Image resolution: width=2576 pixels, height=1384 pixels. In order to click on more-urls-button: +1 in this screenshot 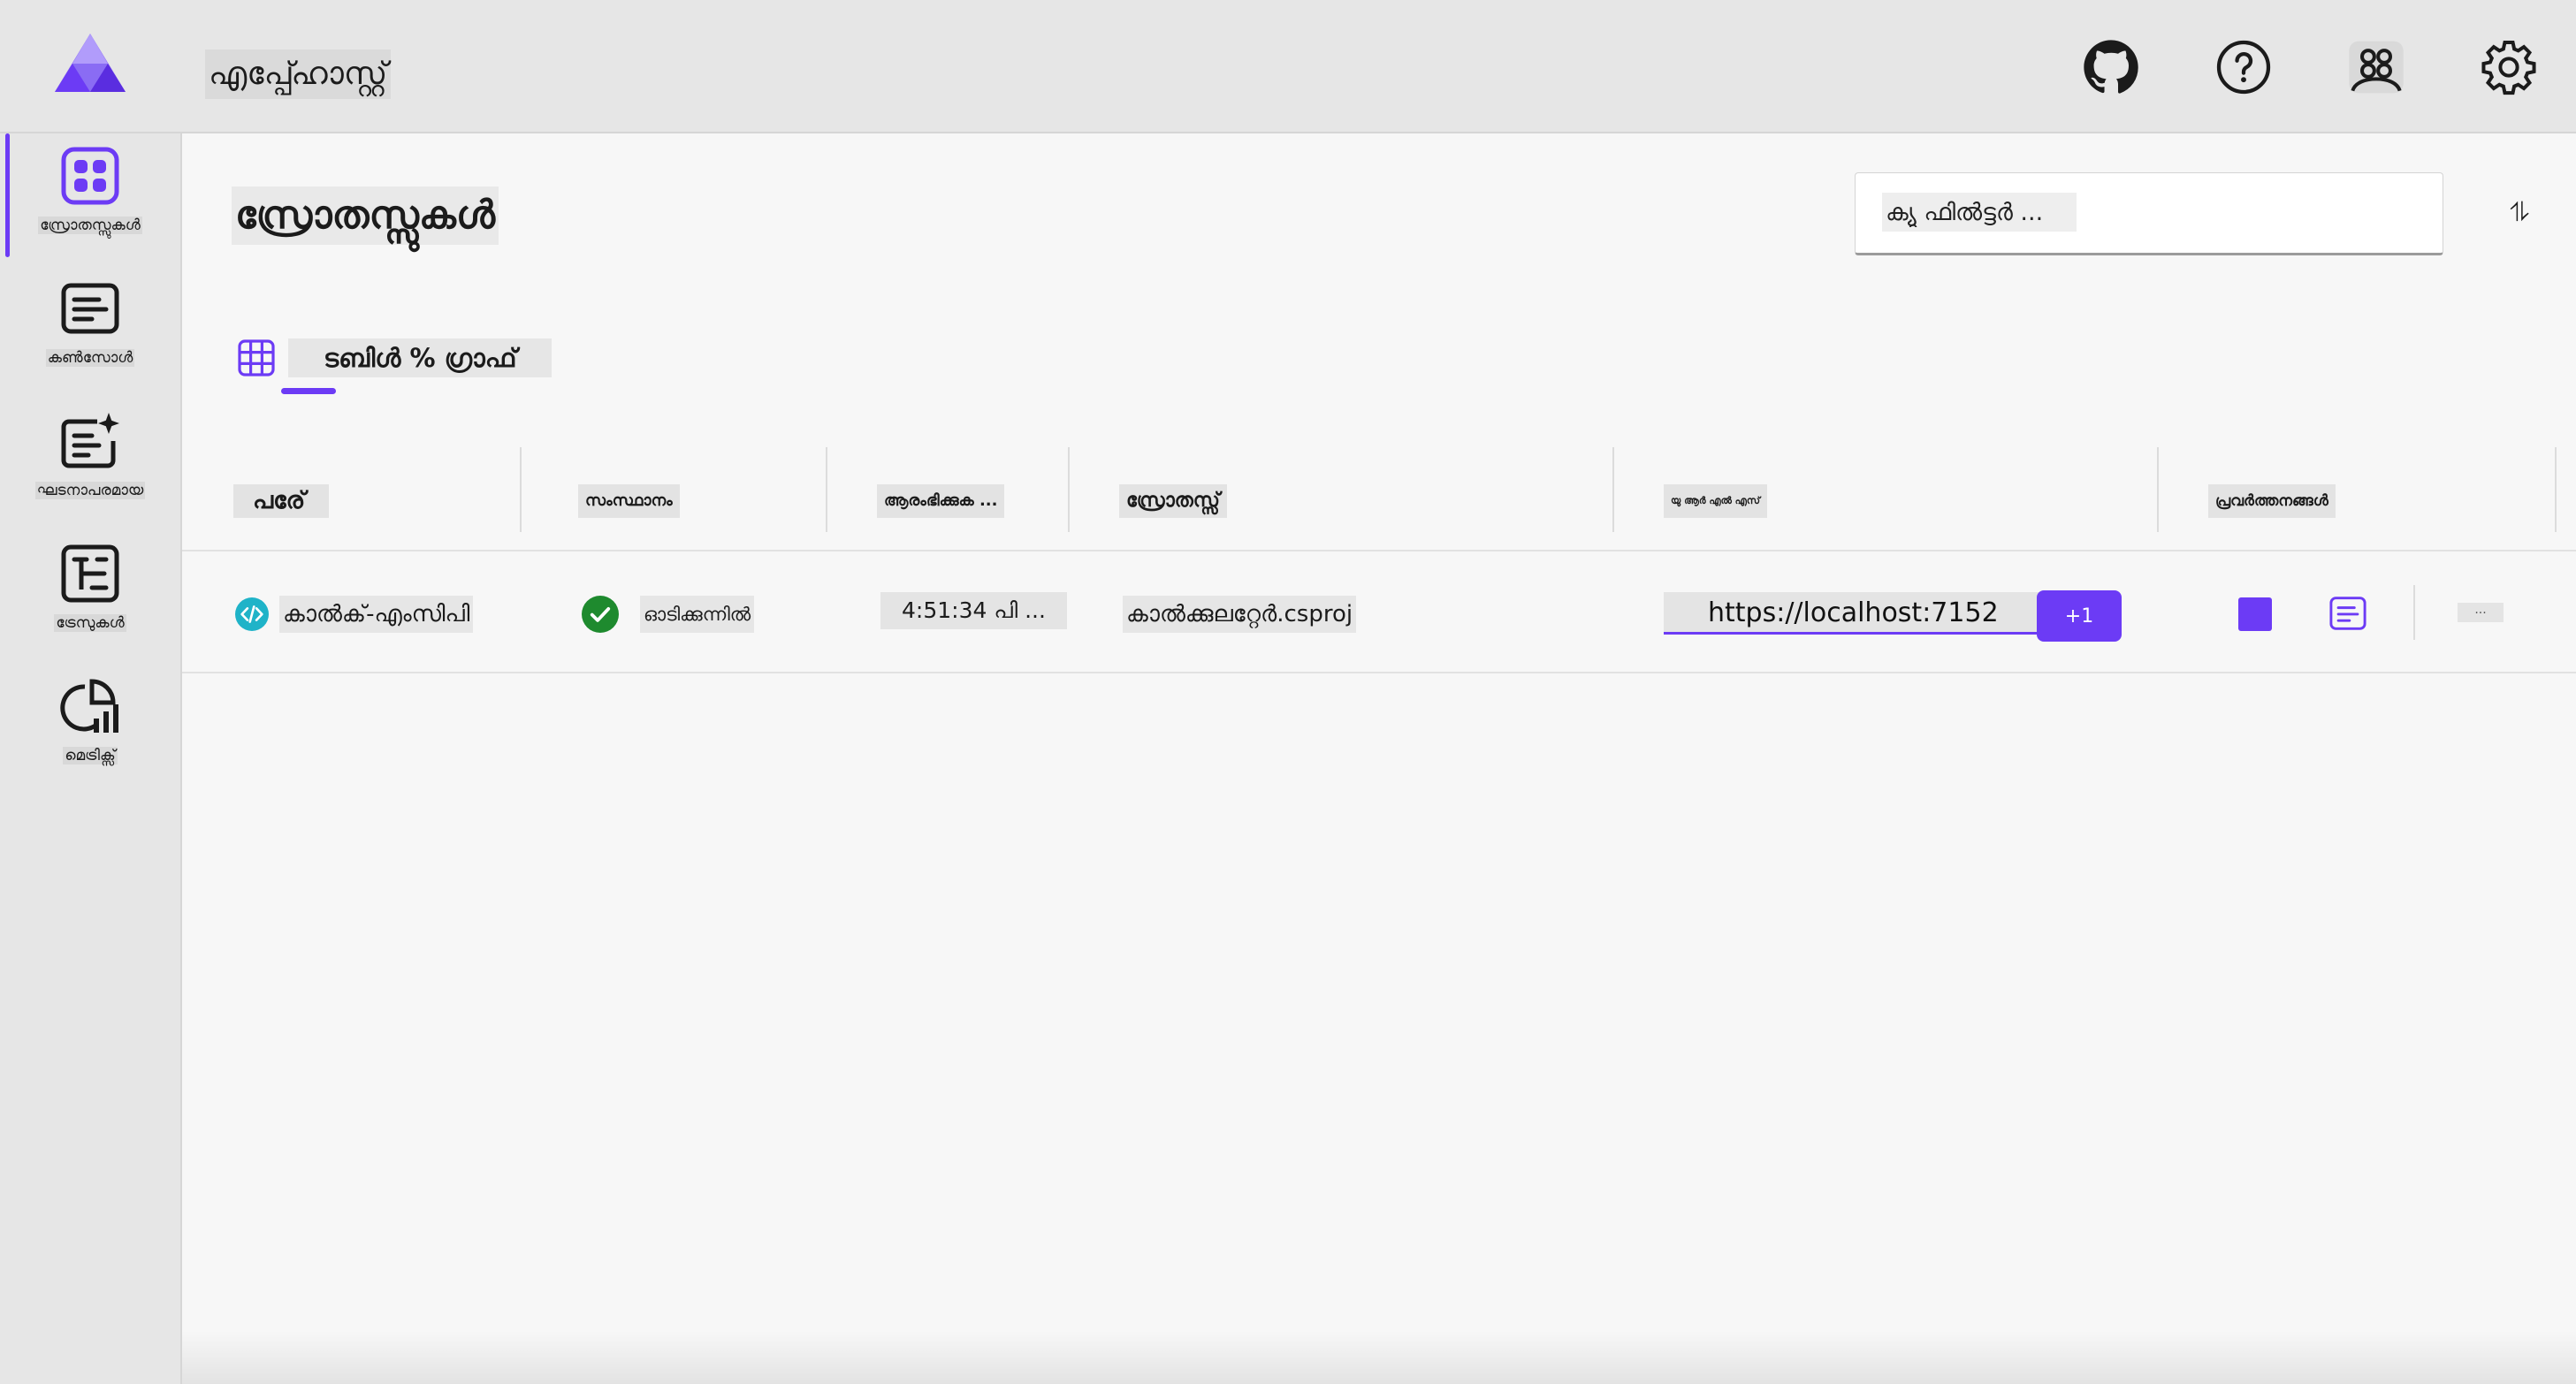, I will do `click(2079, 616)`.